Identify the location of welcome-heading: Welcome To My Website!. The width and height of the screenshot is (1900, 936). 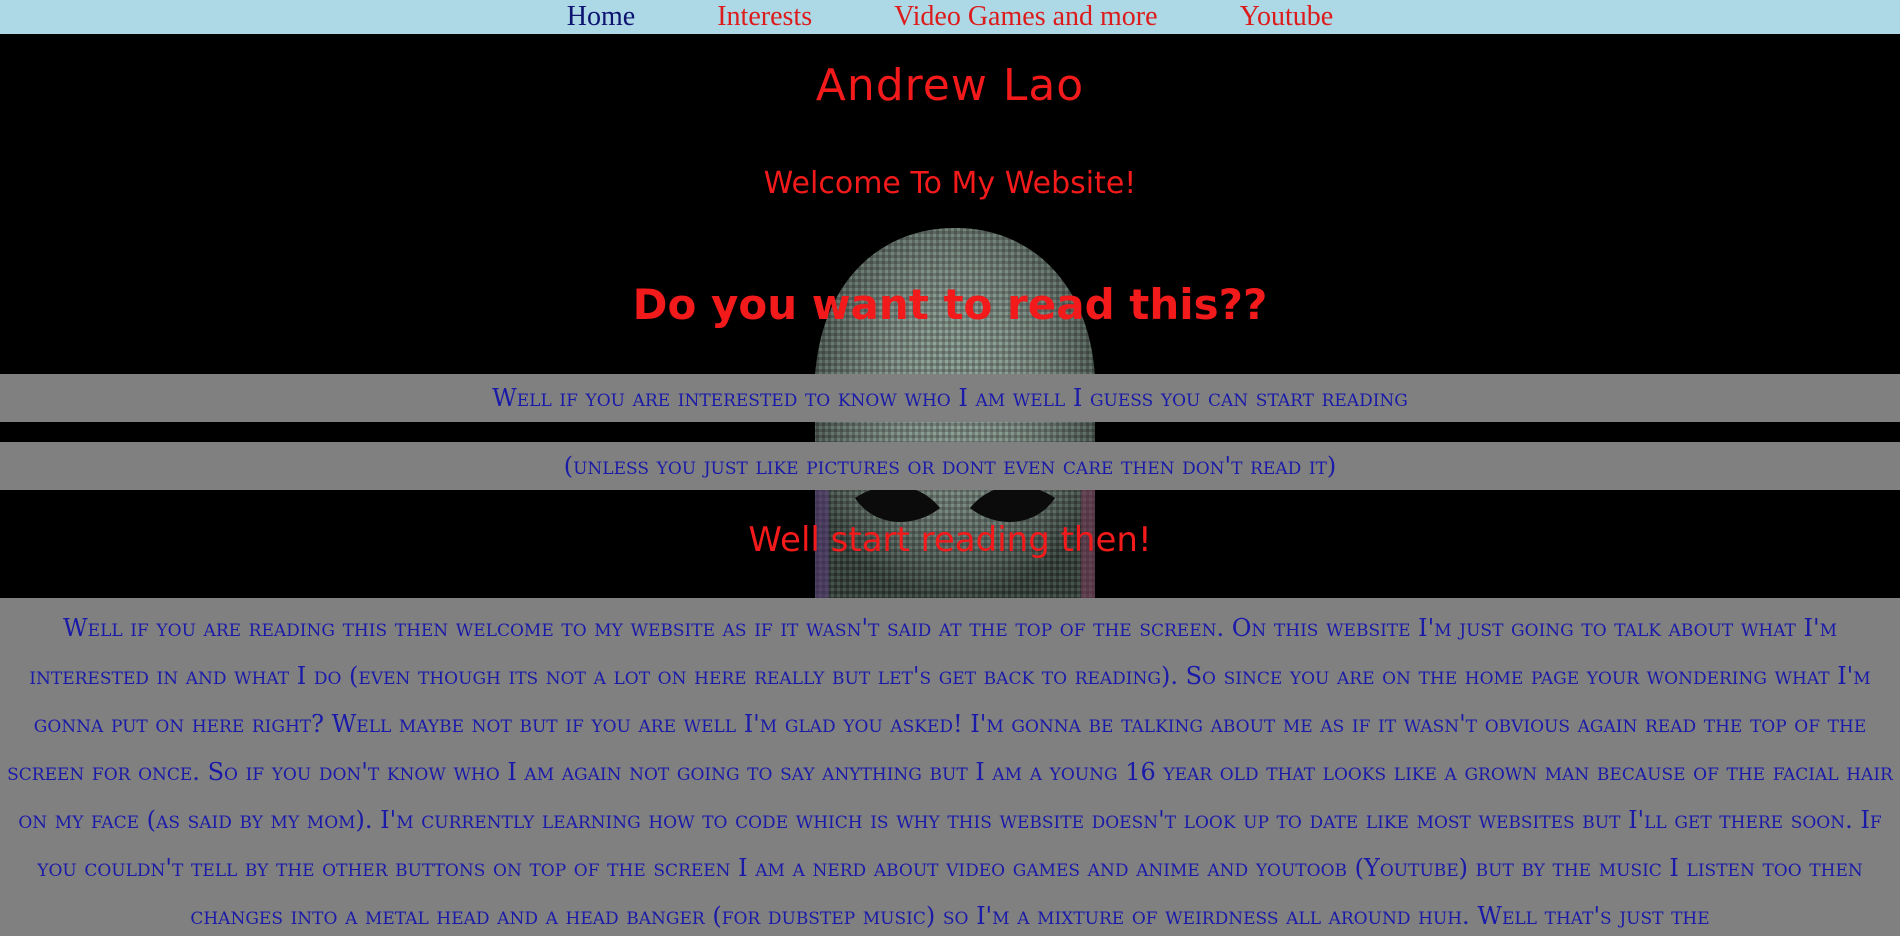
(950, 183).